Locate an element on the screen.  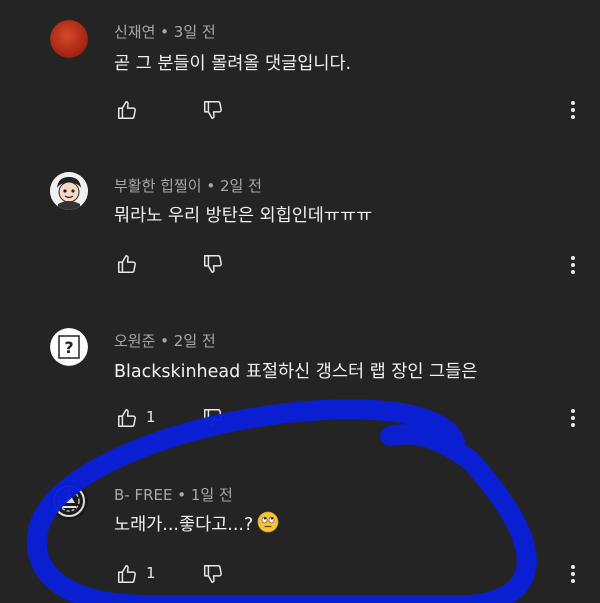
avatar: ? is located at coordinates (69, 347).